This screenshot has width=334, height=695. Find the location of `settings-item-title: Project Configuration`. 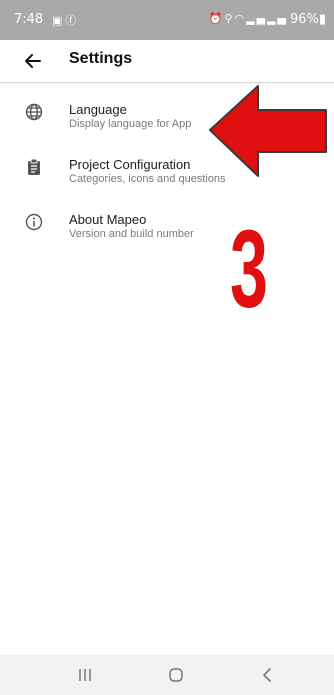

settings-item-title: Project Configuration is located at coordinates (130, 164).